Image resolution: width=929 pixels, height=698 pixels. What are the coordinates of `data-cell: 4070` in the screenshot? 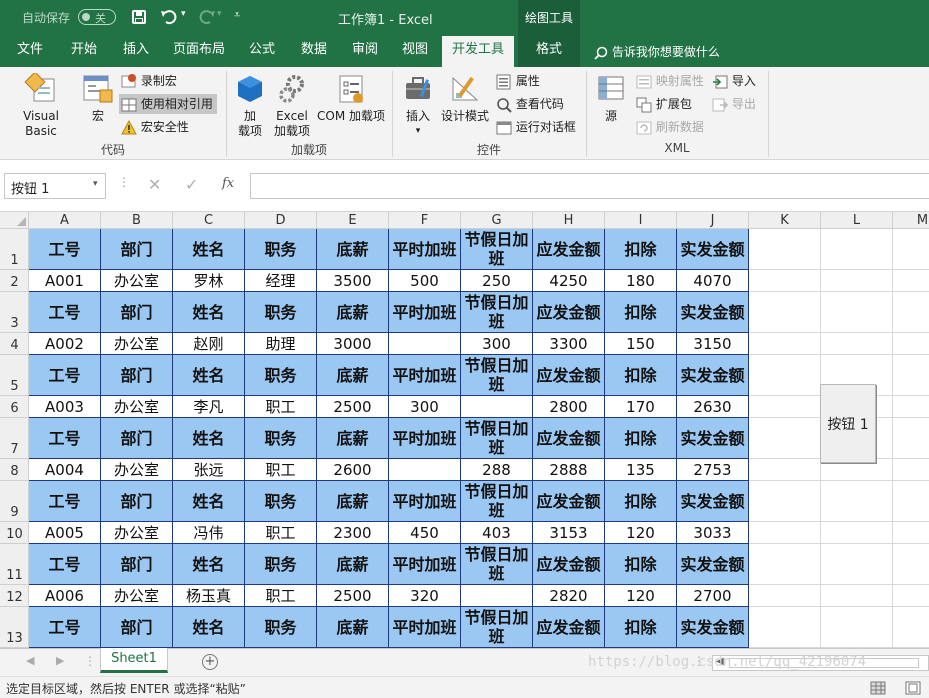 It's located at (713, 281).